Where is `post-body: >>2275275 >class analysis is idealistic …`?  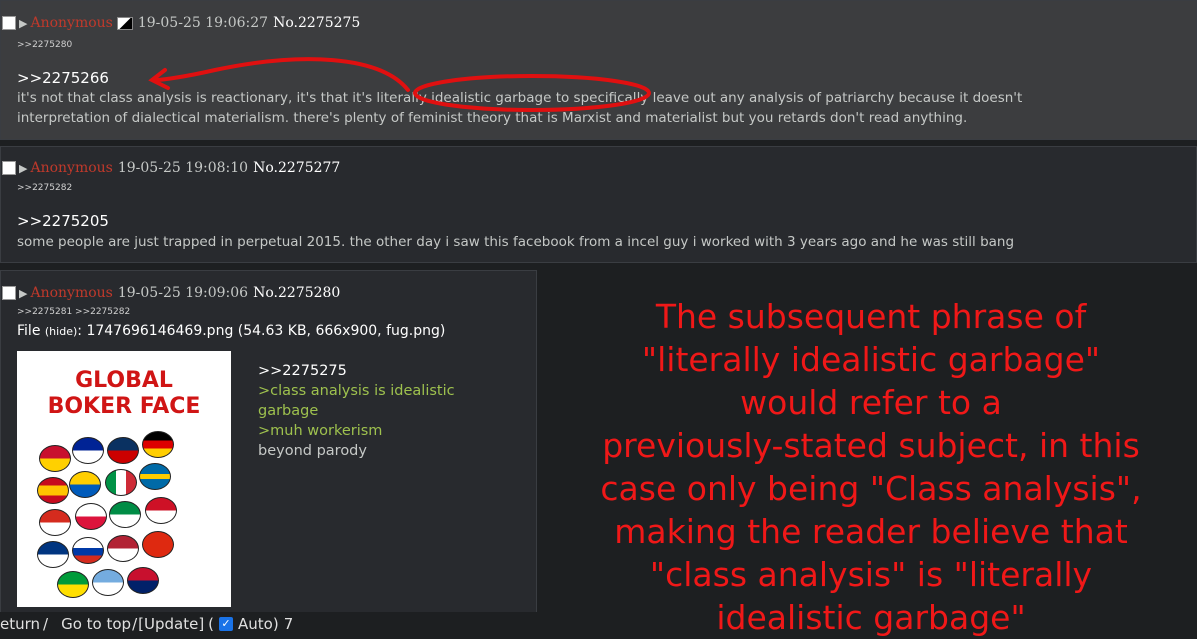 post-body: >>2275275 >class analysis is idealistic … is located at coordinates (356, 411).